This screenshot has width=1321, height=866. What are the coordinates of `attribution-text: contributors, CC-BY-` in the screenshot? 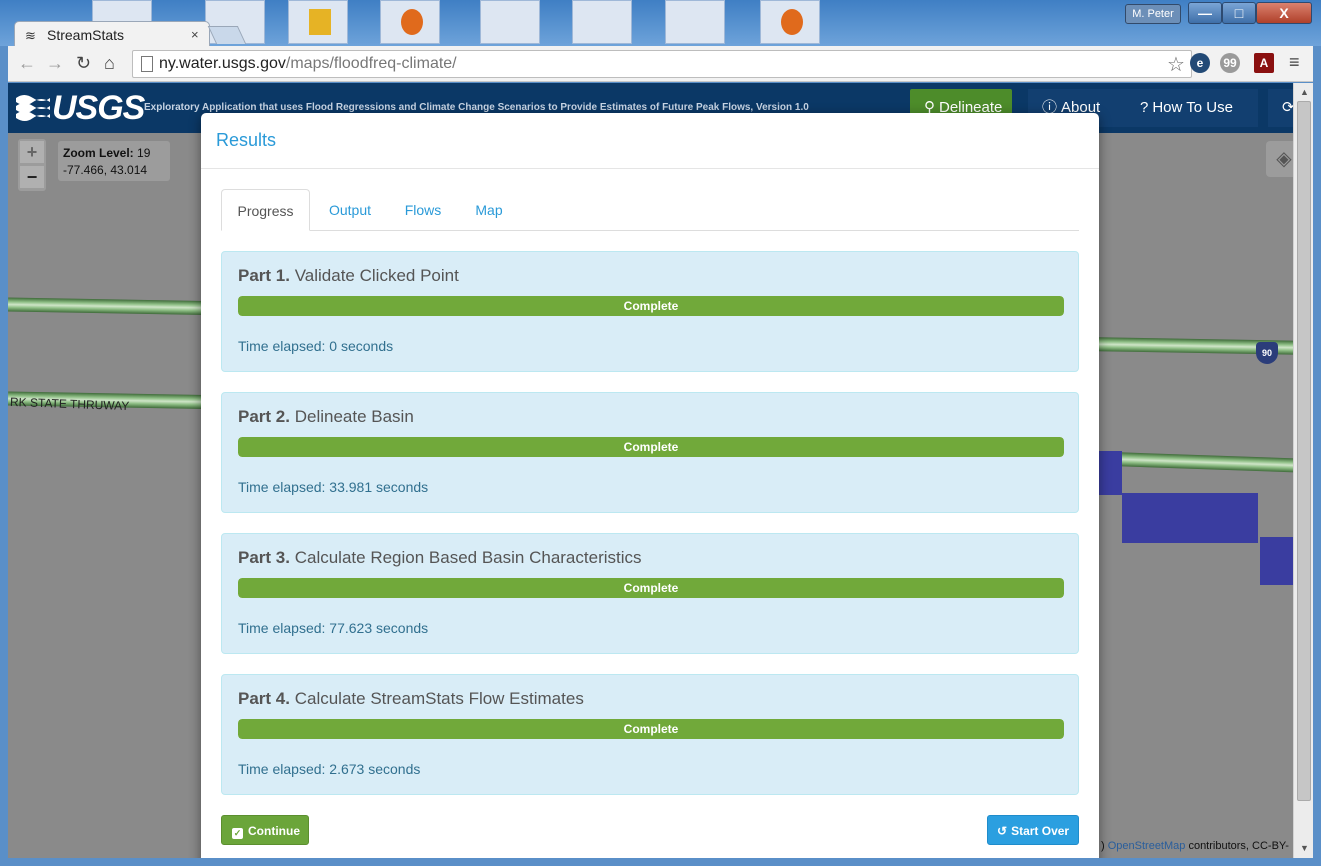 It's located at (1237, 846).